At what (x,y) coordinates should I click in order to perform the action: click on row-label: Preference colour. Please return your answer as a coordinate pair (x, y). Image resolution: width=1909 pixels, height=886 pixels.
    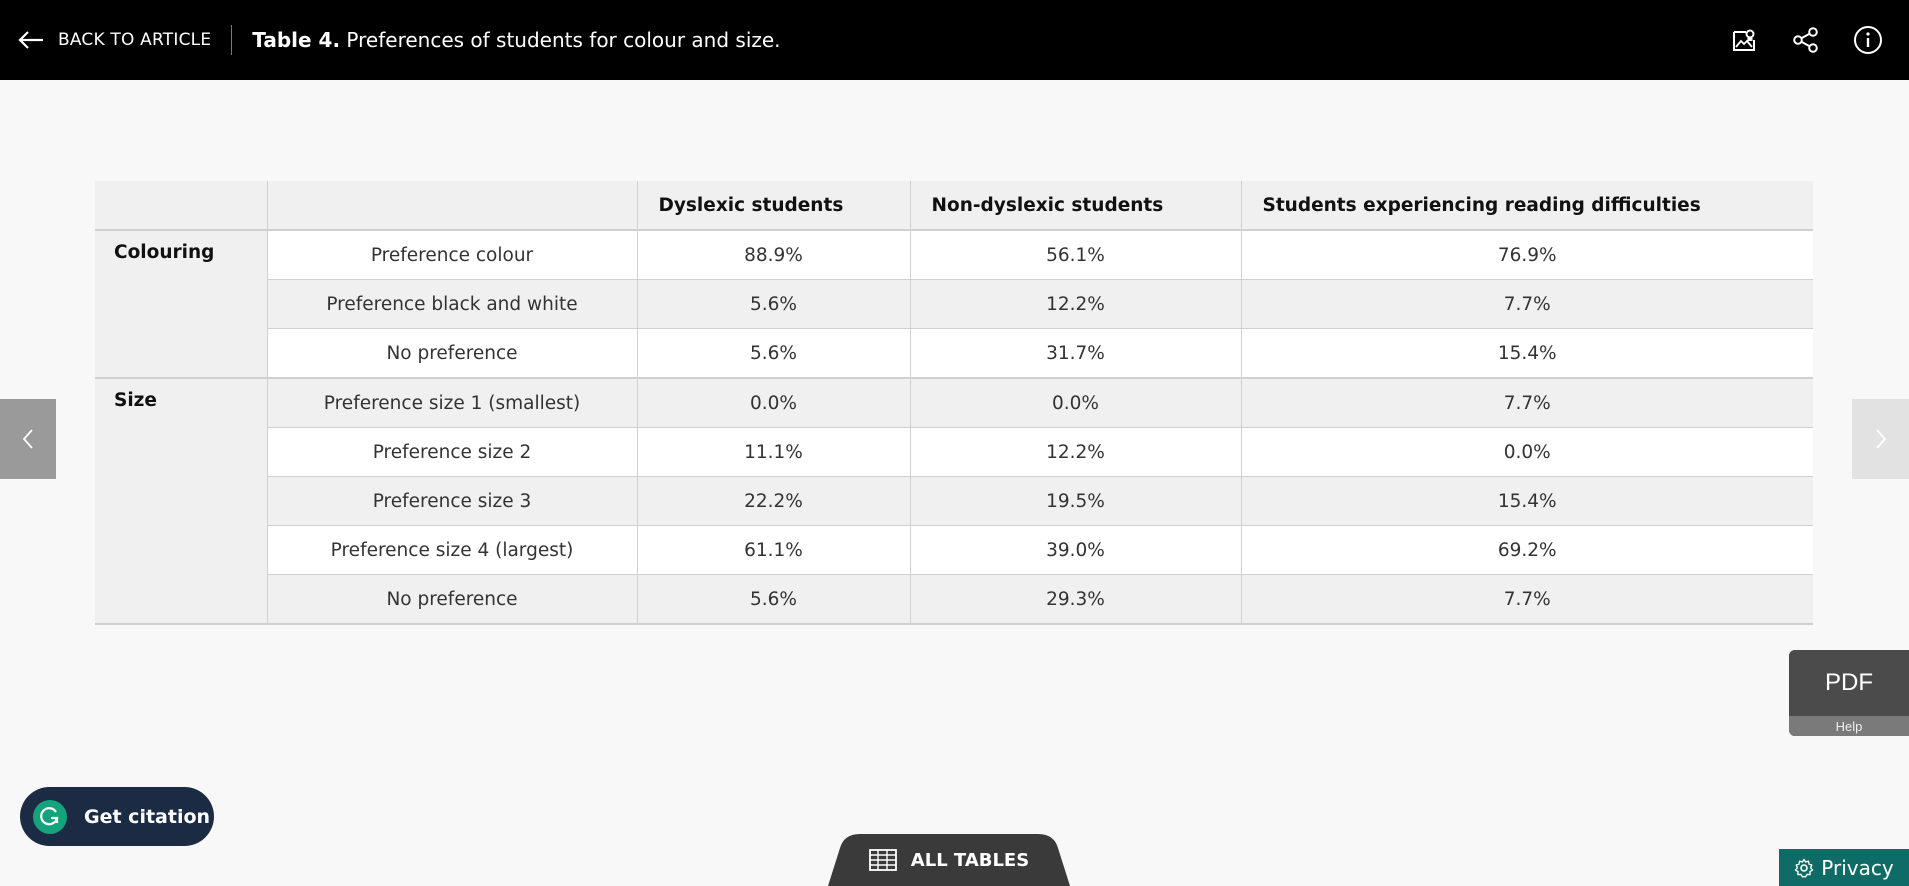
    Looking at the image, I should click on (451, 255).